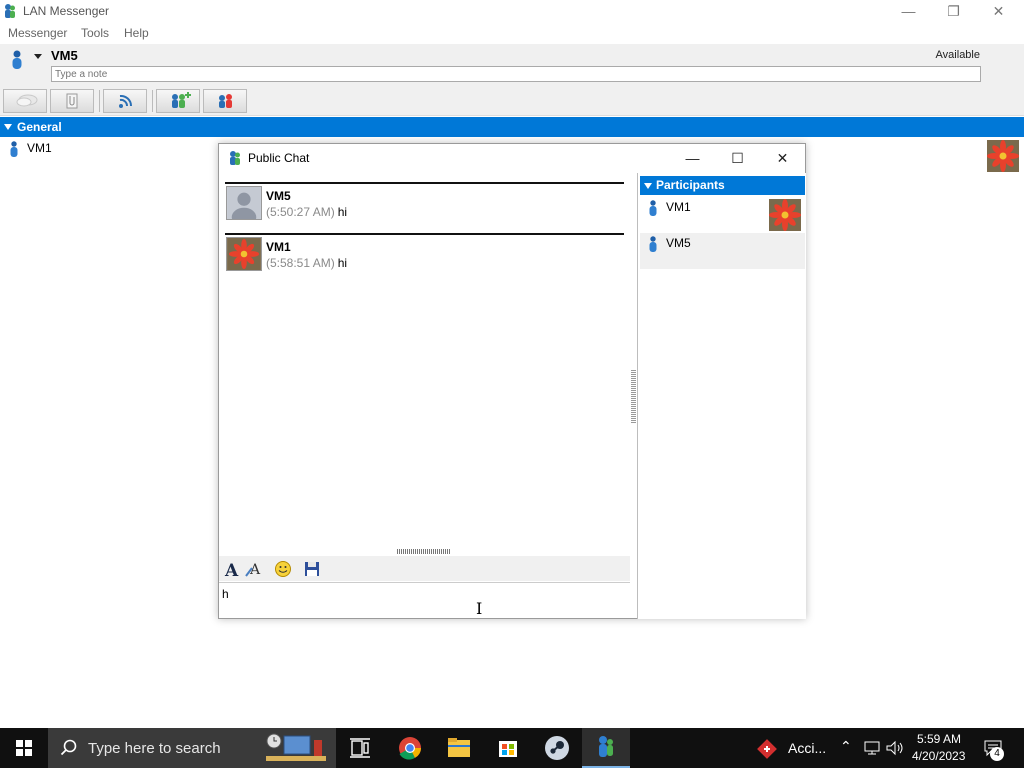  I want to click on notification-count-badge: 4, so click(997, 754).